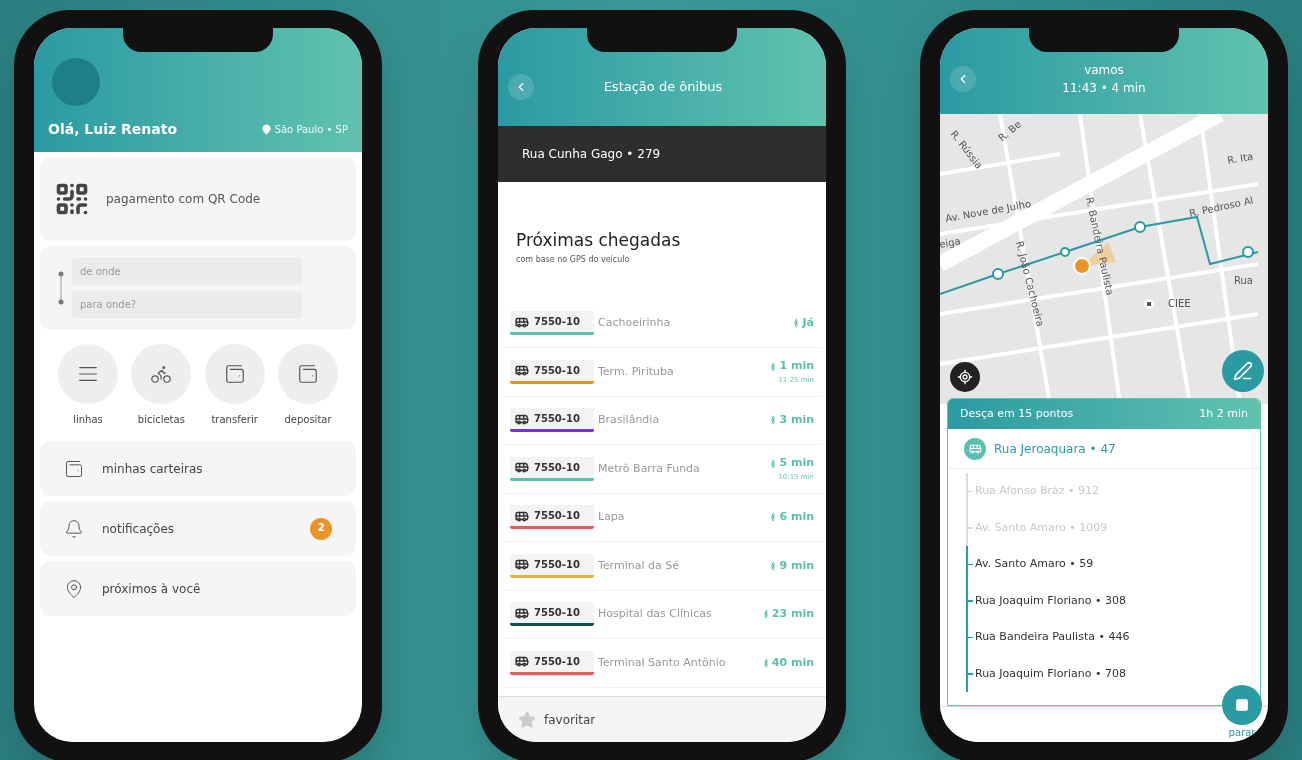 The image size is (1302, 760). What do you see at coordinates (1017, 413) in the screenshot?
I see `panel-title: Desça em 15 pontos` at bounding box center [1017, 413].